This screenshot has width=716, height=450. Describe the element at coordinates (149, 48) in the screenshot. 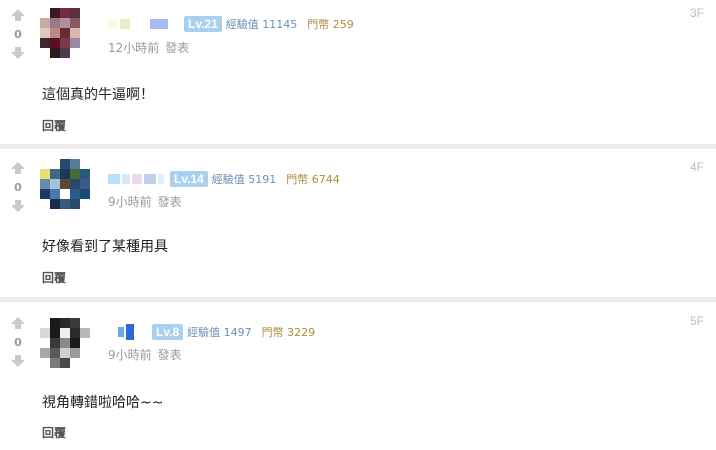

I see `post-time: 12小時前 發表` at that location.